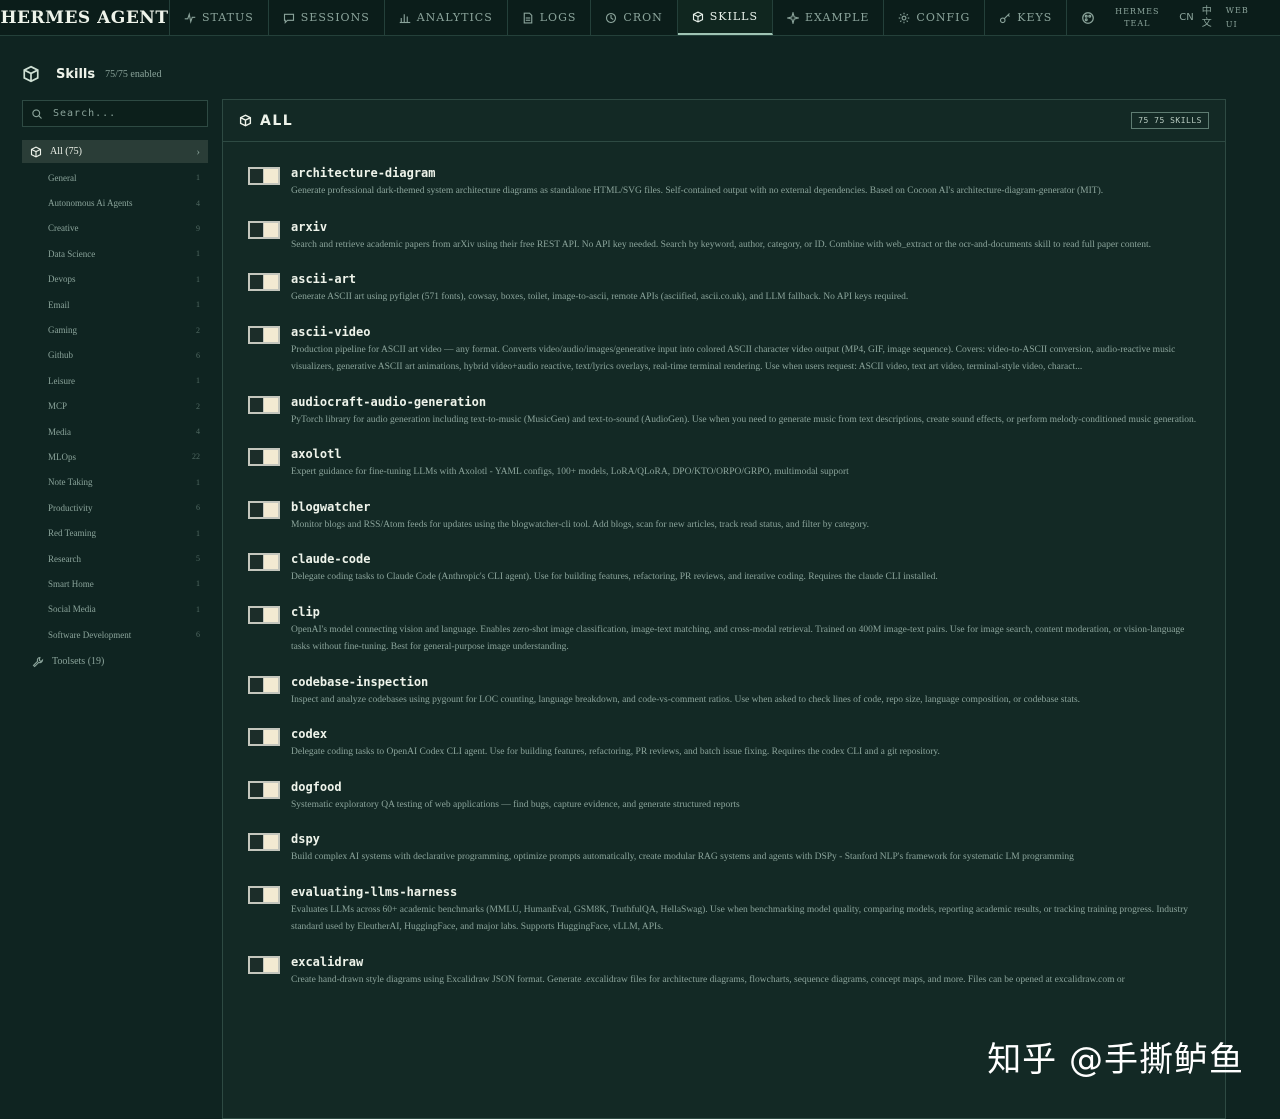  What do you see at coordinates (115, 634) in the screenshot?
I see `sidebar-item-software-development: Software Development 6` at bounding box center [115, 634].